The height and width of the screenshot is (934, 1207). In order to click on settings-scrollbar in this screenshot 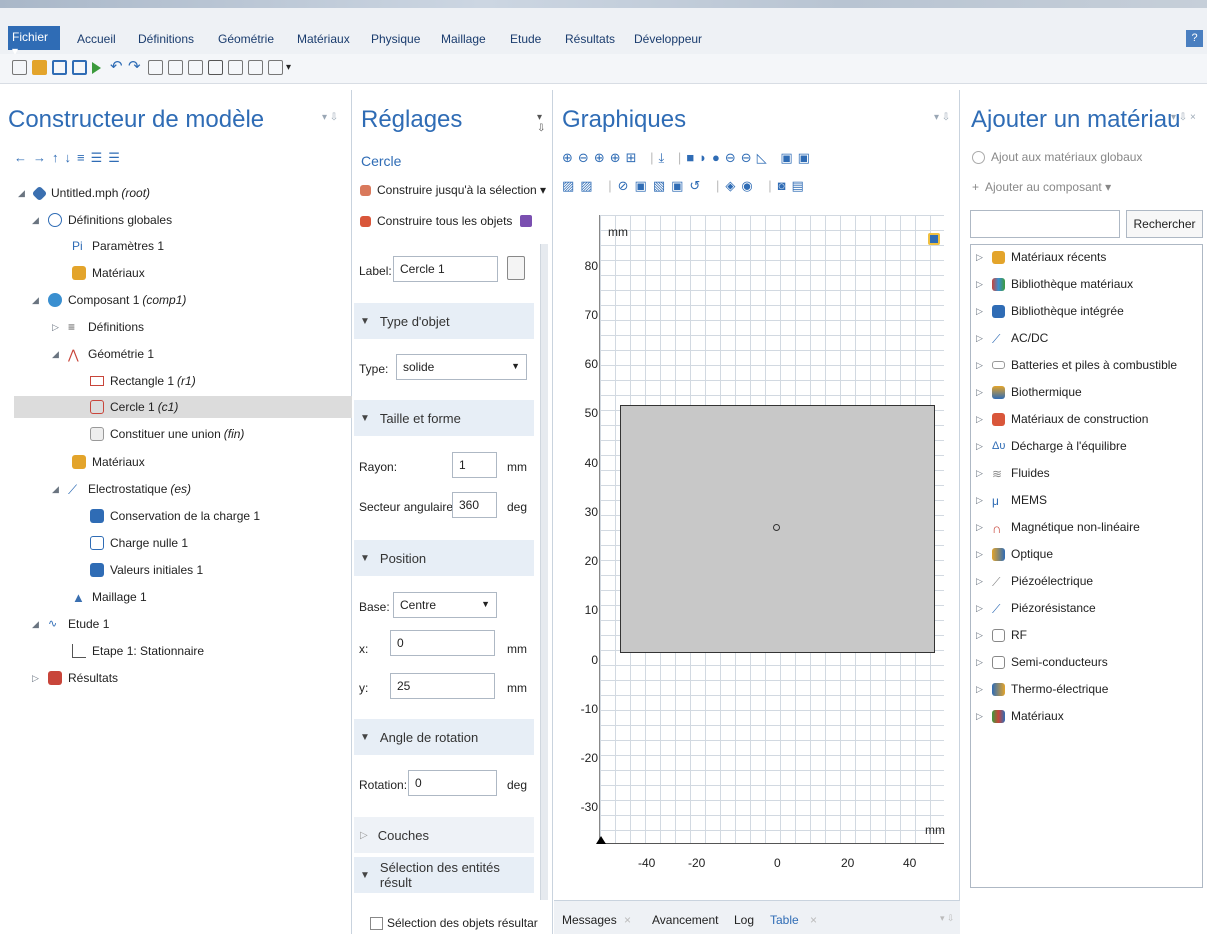, I will do `click(544, 572)`.